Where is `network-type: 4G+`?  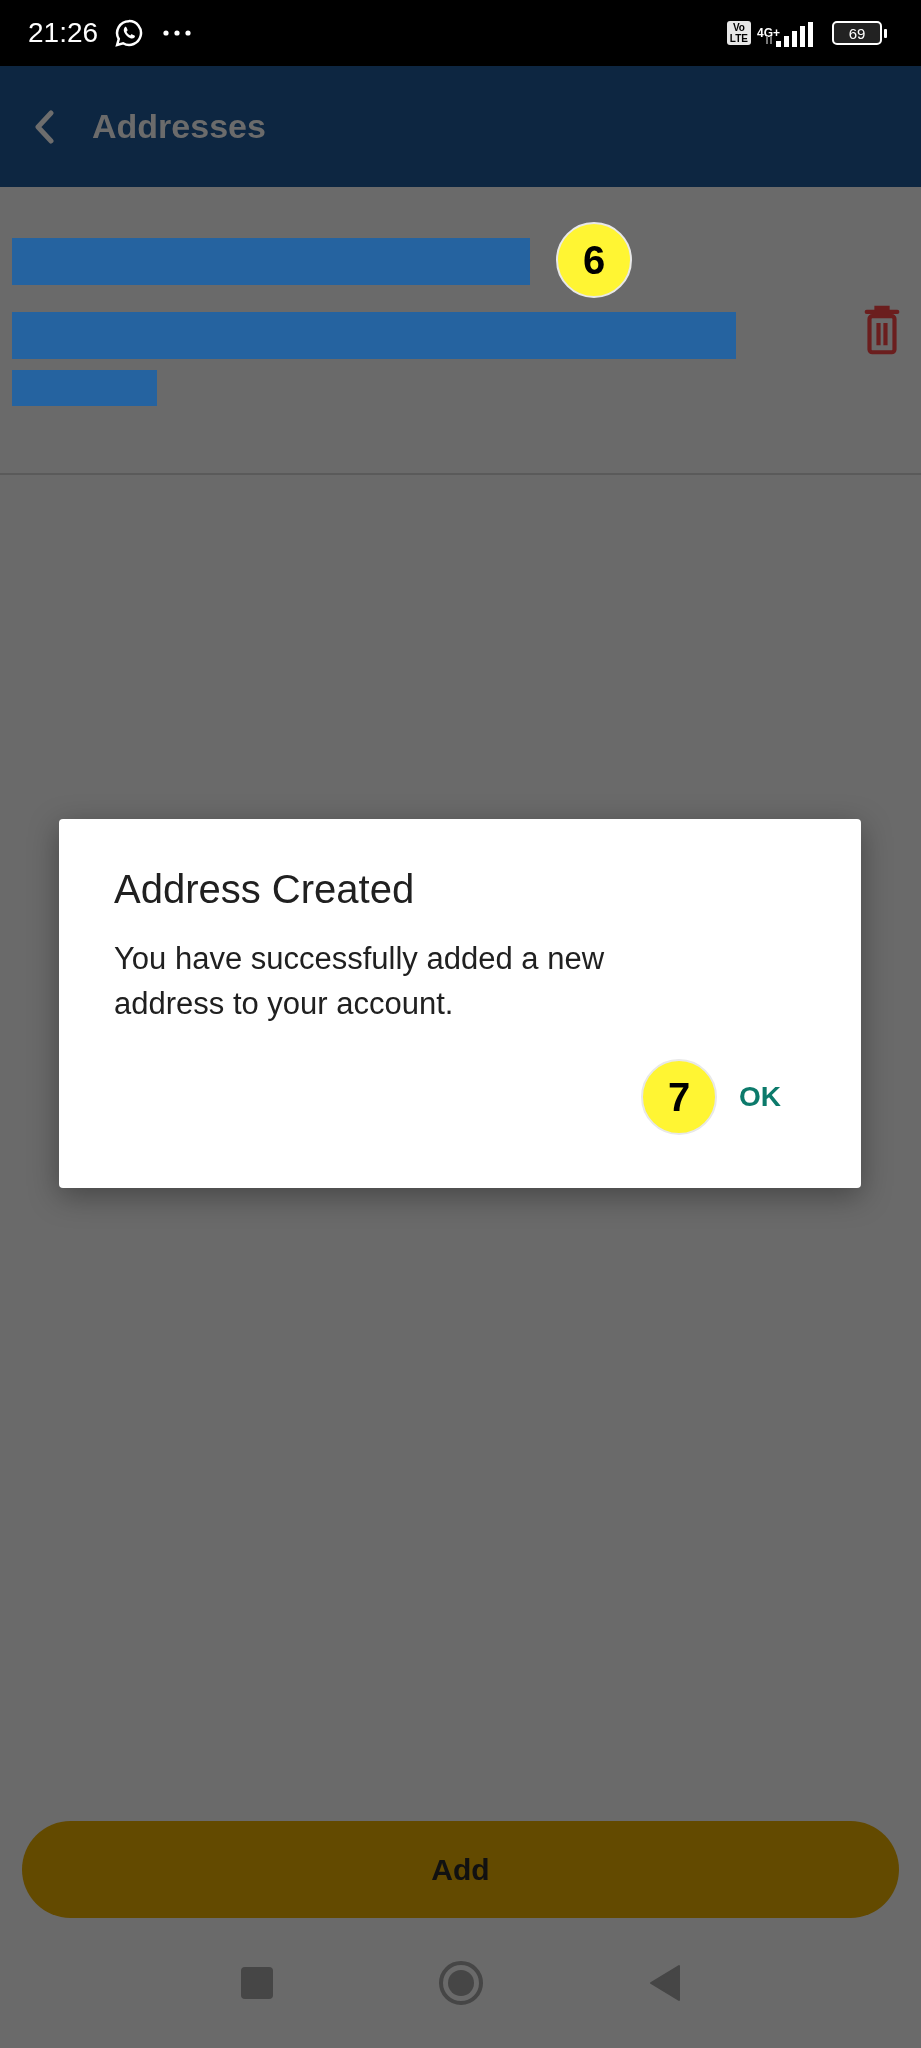 network-type: 4G+ is located at coordinates (768, 33).